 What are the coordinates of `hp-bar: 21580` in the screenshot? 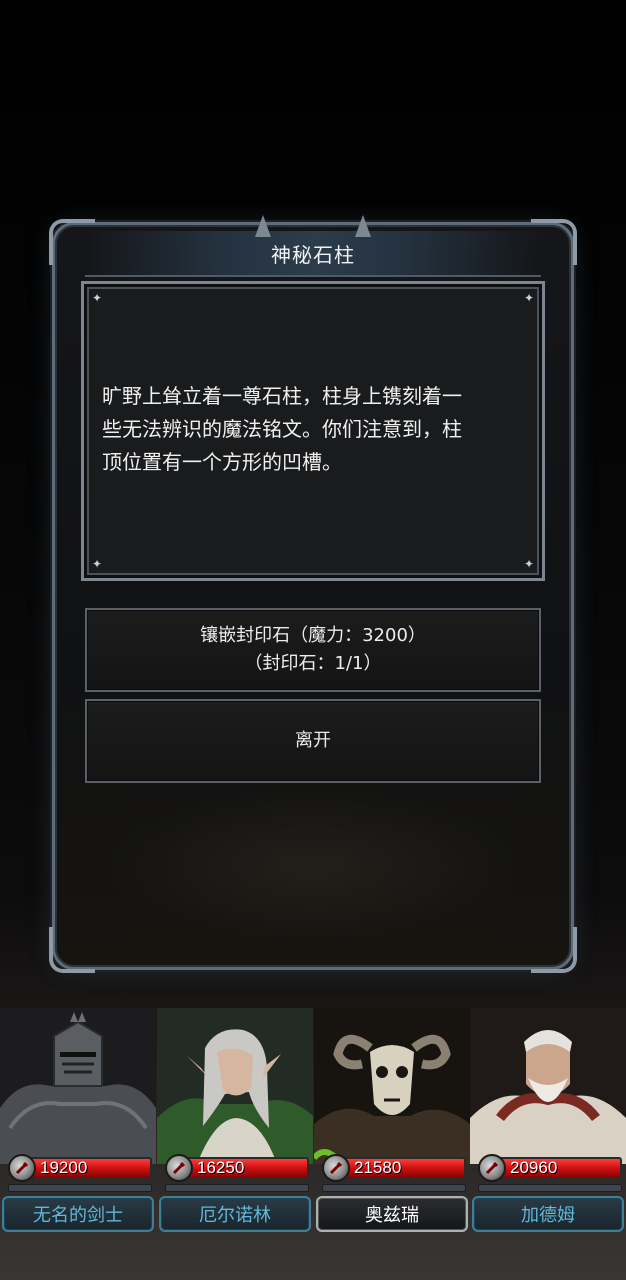 It's located at (402, 1168).